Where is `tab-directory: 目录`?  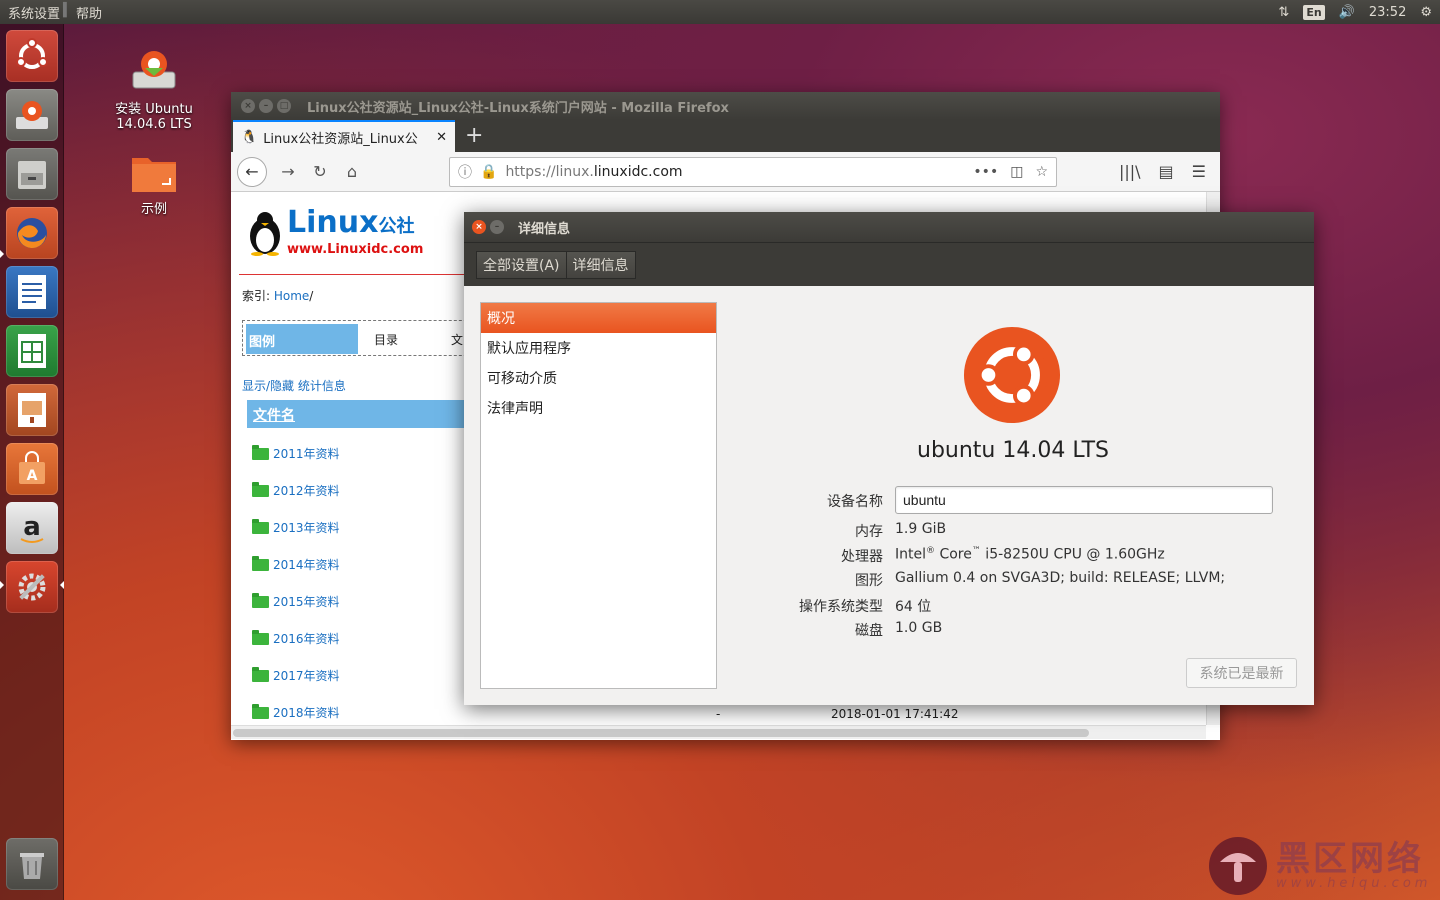 tab-directory: 目录 is located at coordinates (386, 339).